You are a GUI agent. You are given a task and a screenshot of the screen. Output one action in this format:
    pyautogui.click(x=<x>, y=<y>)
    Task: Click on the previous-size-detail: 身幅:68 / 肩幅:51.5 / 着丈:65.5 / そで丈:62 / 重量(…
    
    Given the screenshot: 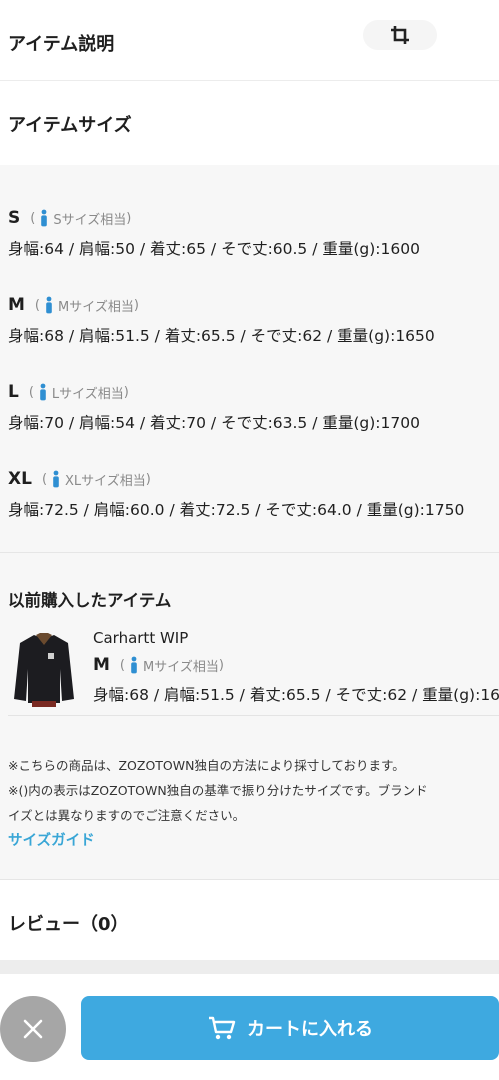 What is the action you would take?
    pyautogui.click(x=296, y=695)
    